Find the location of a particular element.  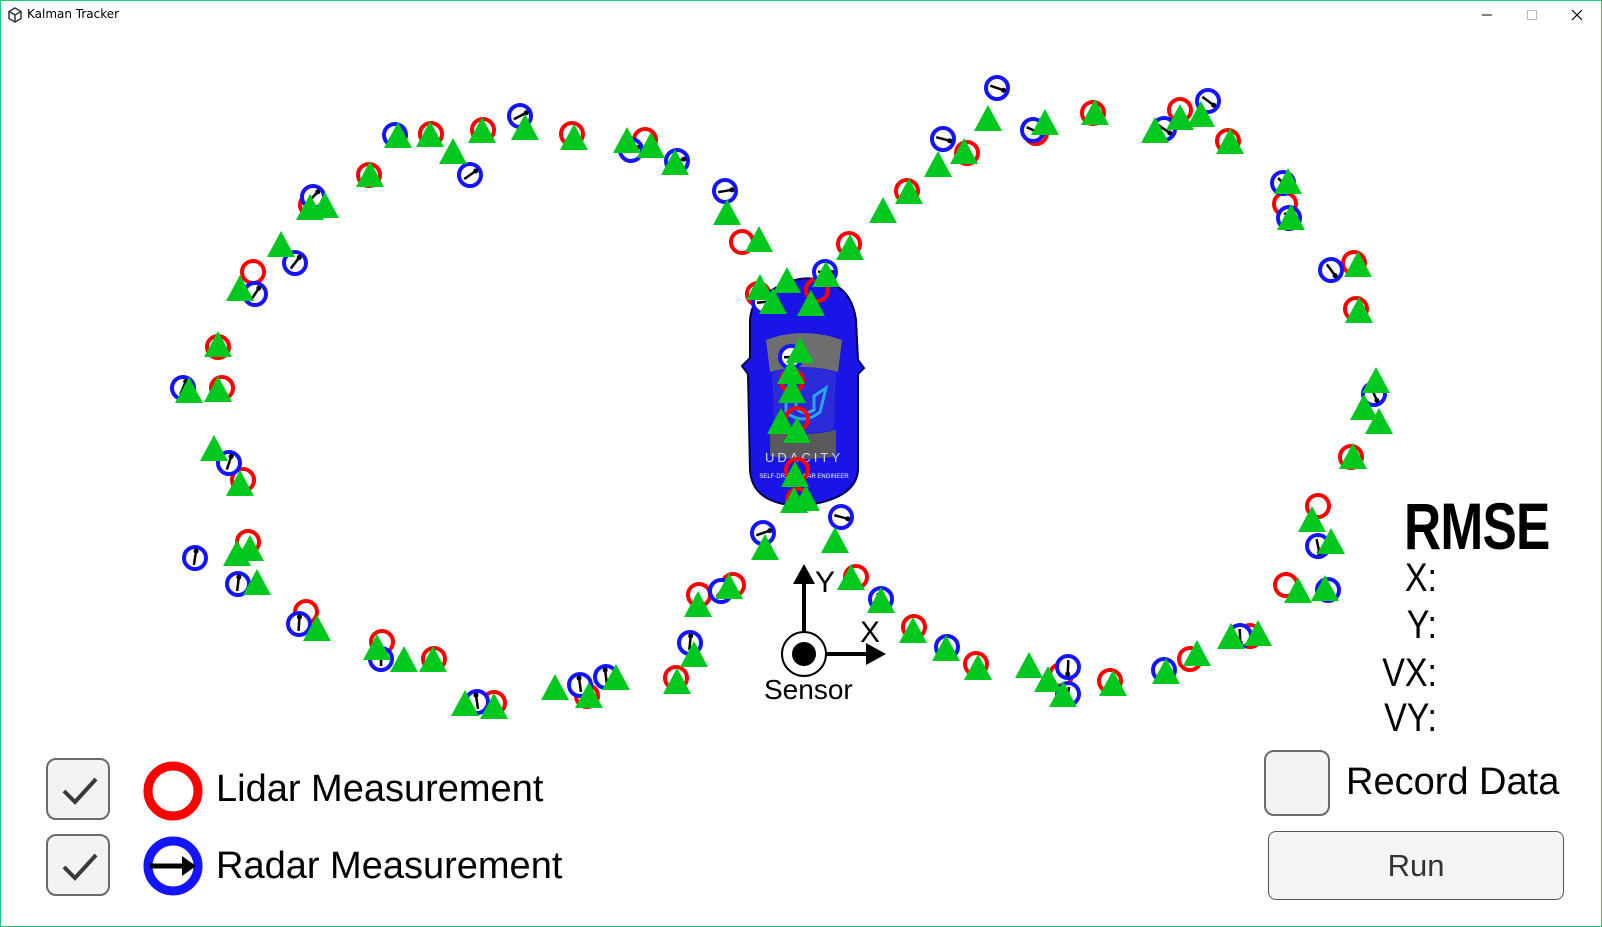

rmse-x-label: X: is located at coordinates (1420, 578).